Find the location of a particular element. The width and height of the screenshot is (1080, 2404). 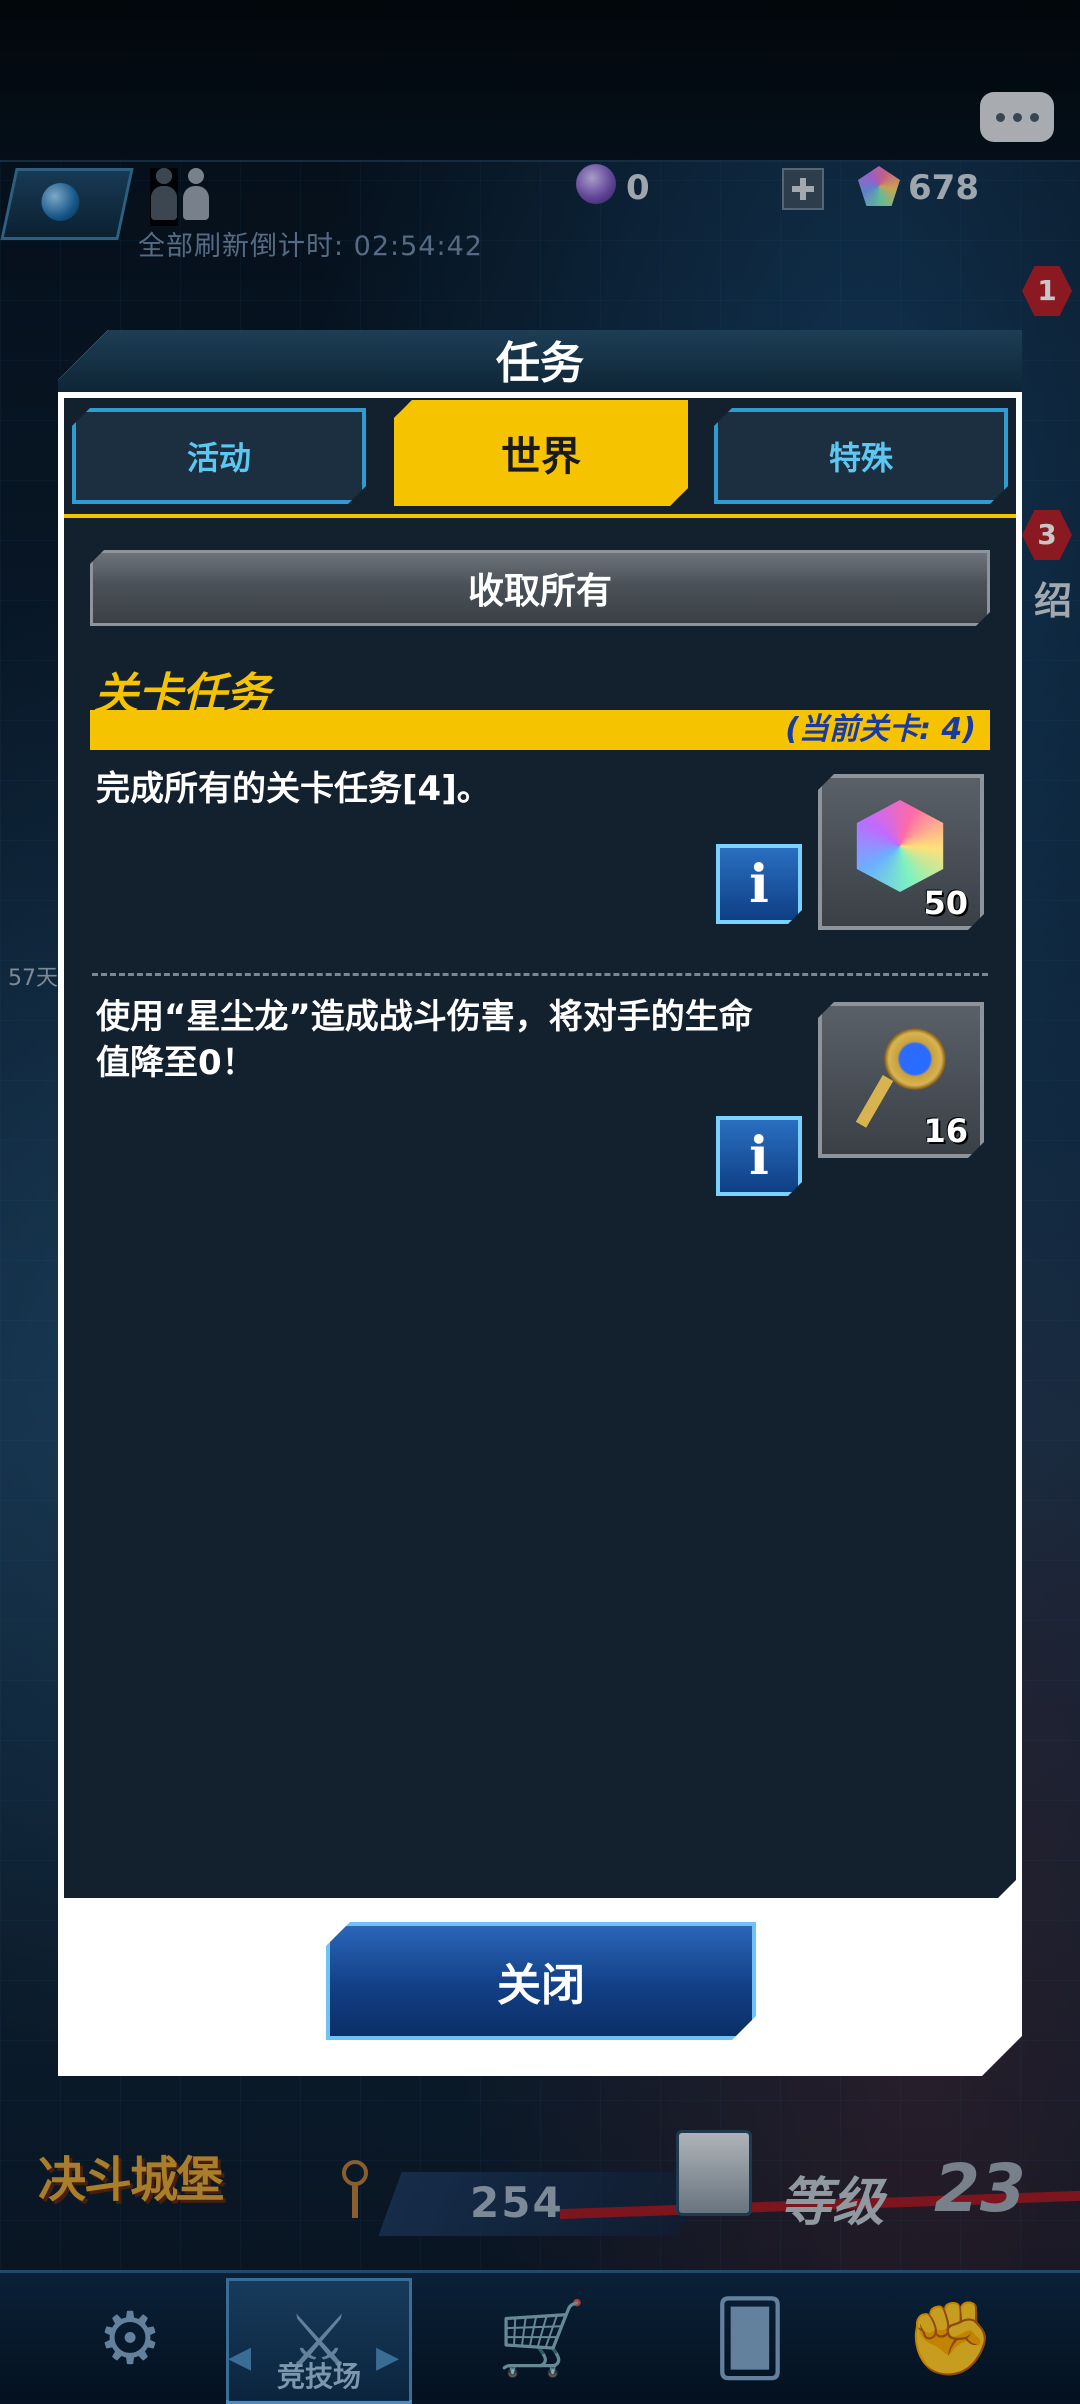

tab-special: 特殊 is located at coordinates (861, 456).